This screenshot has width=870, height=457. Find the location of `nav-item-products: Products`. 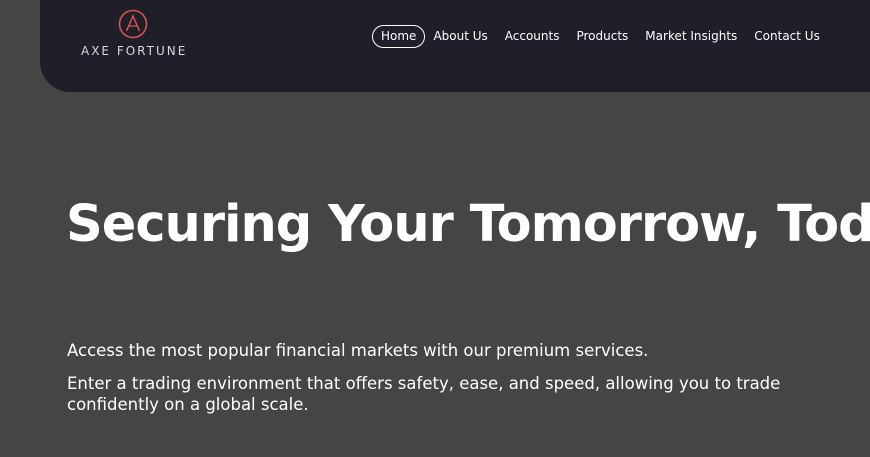

nav-item-products: Products is located at coordinates (602, 36).